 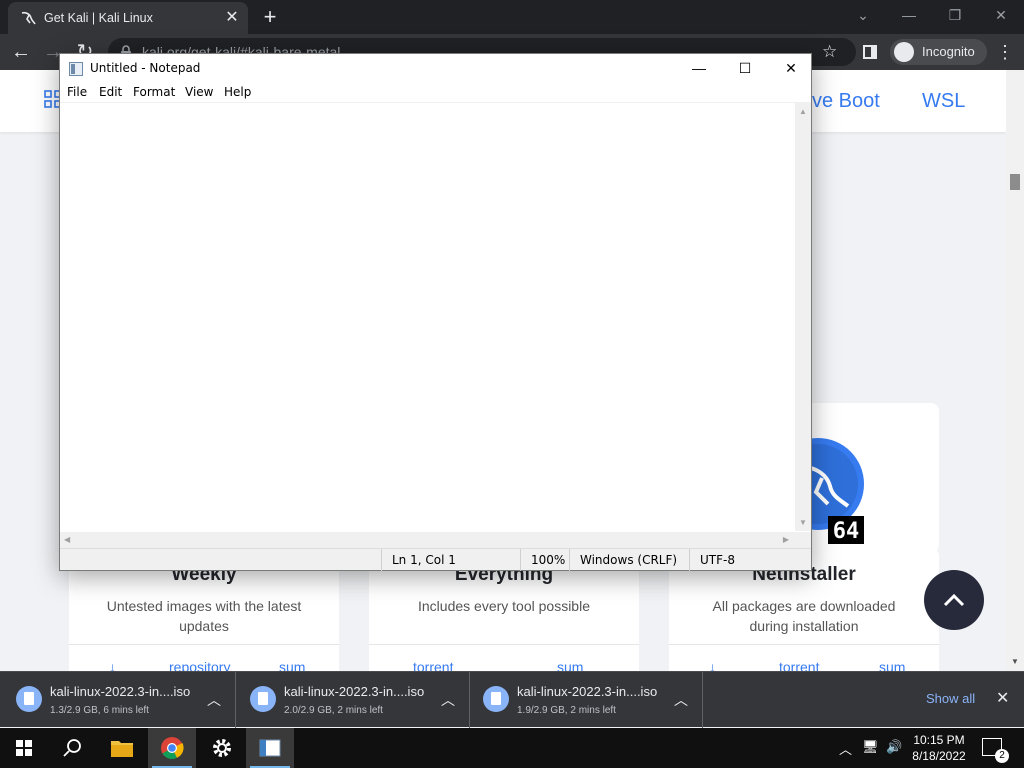 I want to click on card-link: repository, so click(x=199, y=665).